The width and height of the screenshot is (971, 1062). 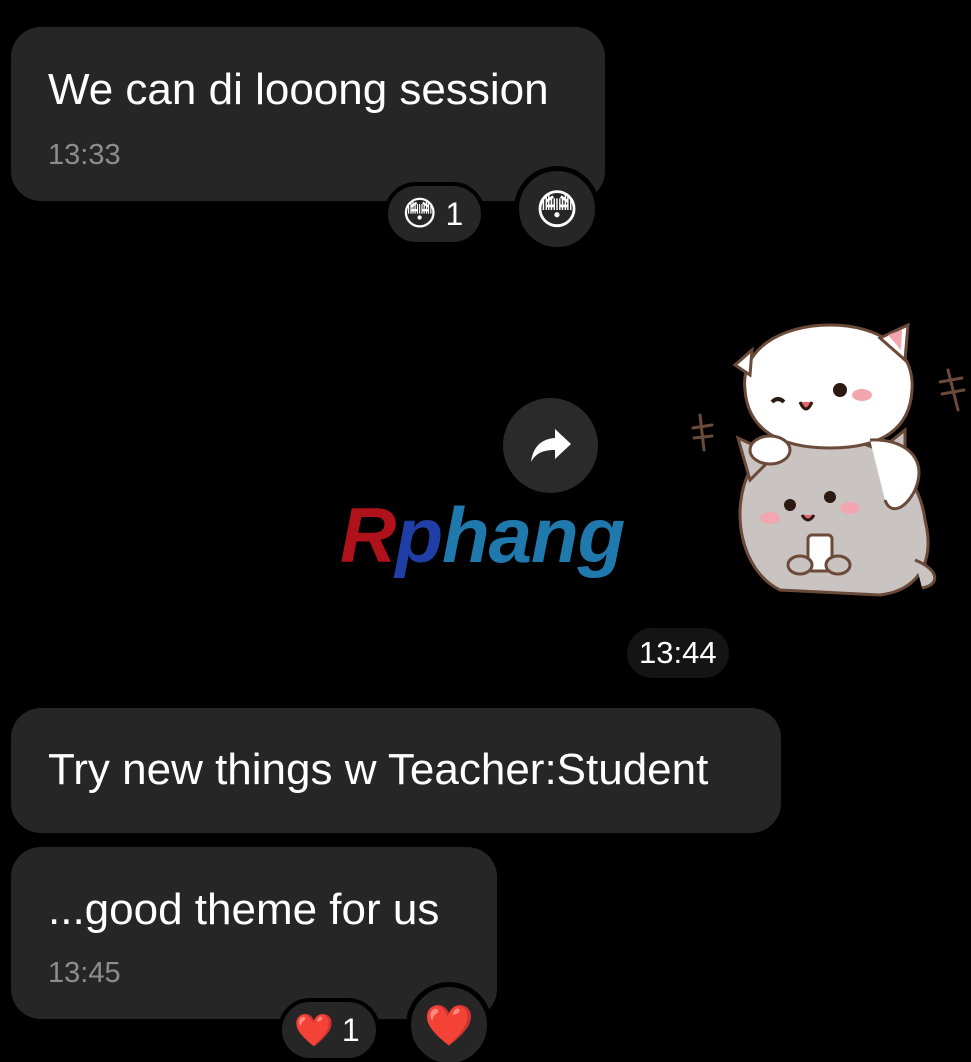 What do you see at coordinates (84, 973) in the screenshot?
I see `message-timestamp: 13:45` at bounding box center [84, 973].